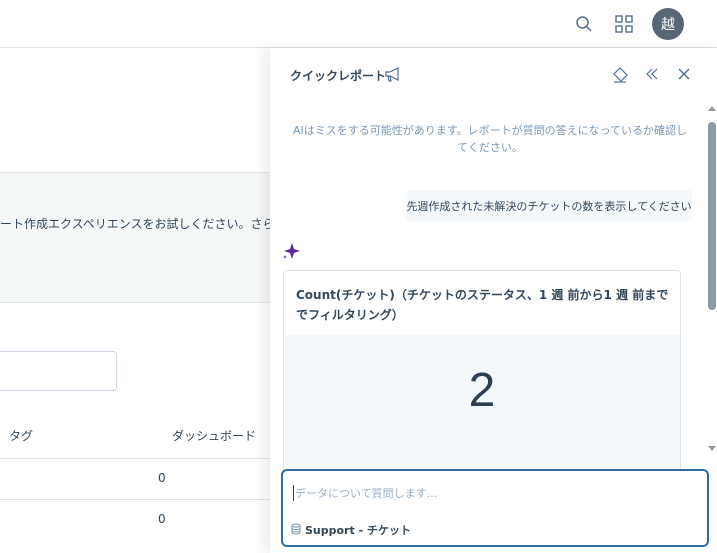 This screenshot has height=553, width=717. What do you see at coordinates (358, 24) in the screenshot?
I see `top-bar: 越` at bounding box center [358, 24].